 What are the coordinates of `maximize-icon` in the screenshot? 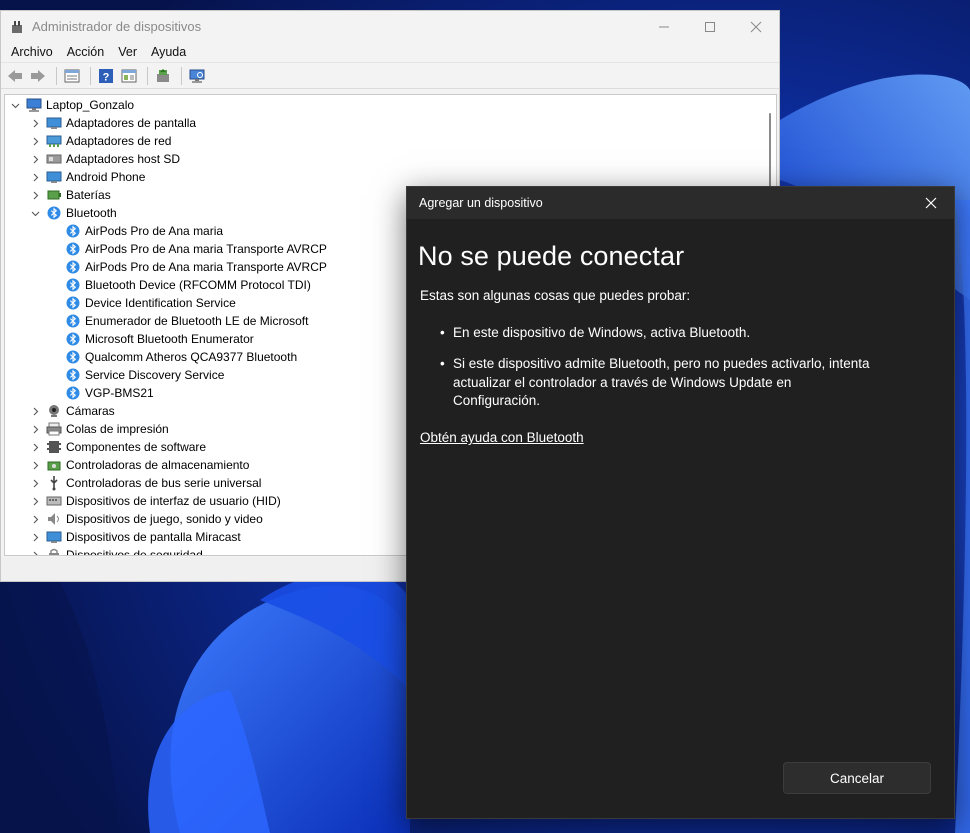 It's located at (710, 26).